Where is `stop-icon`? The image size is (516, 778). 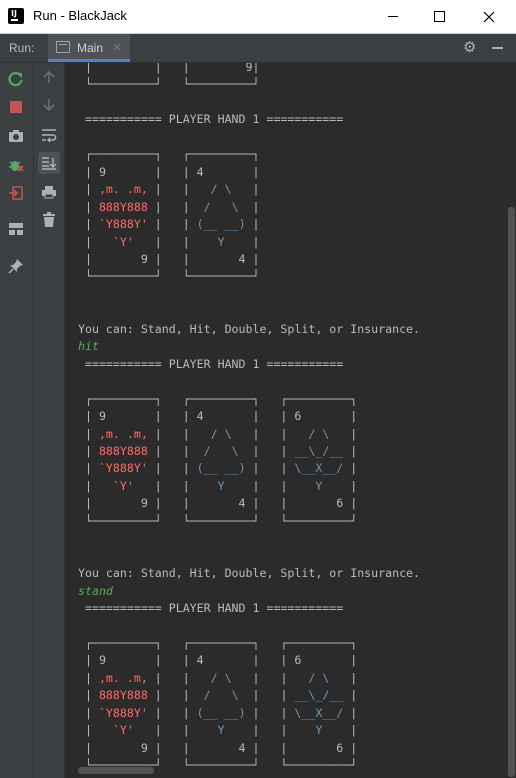 stop-icon is located at coordinates (16, 107).